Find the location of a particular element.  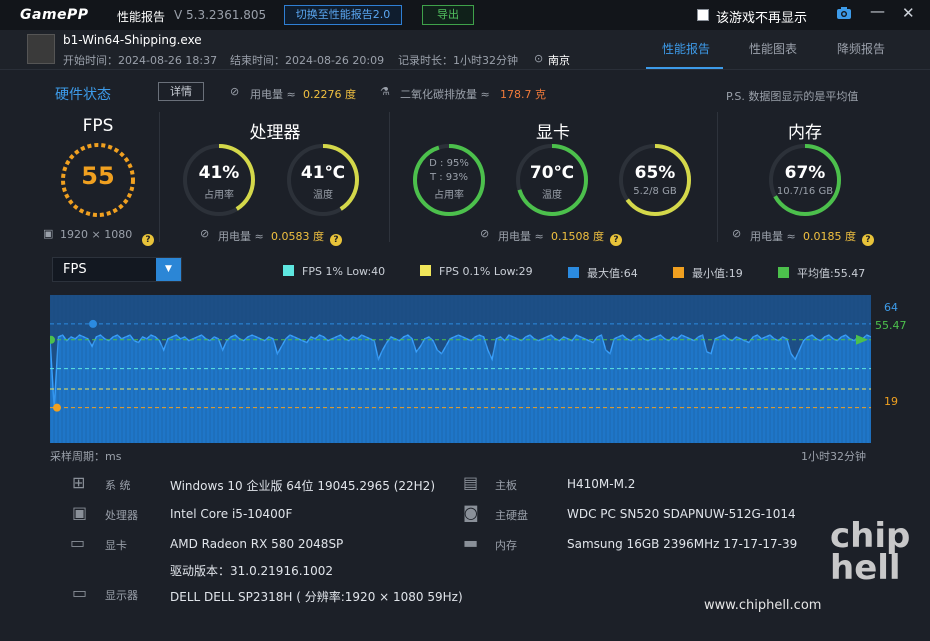

cpu-key: 处理器 is located at coordinates (121, 515).